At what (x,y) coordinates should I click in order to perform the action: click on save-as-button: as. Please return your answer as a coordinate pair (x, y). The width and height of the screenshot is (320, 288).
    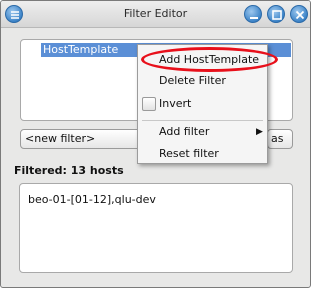
    Looking at the image, I should click on (280, 139).